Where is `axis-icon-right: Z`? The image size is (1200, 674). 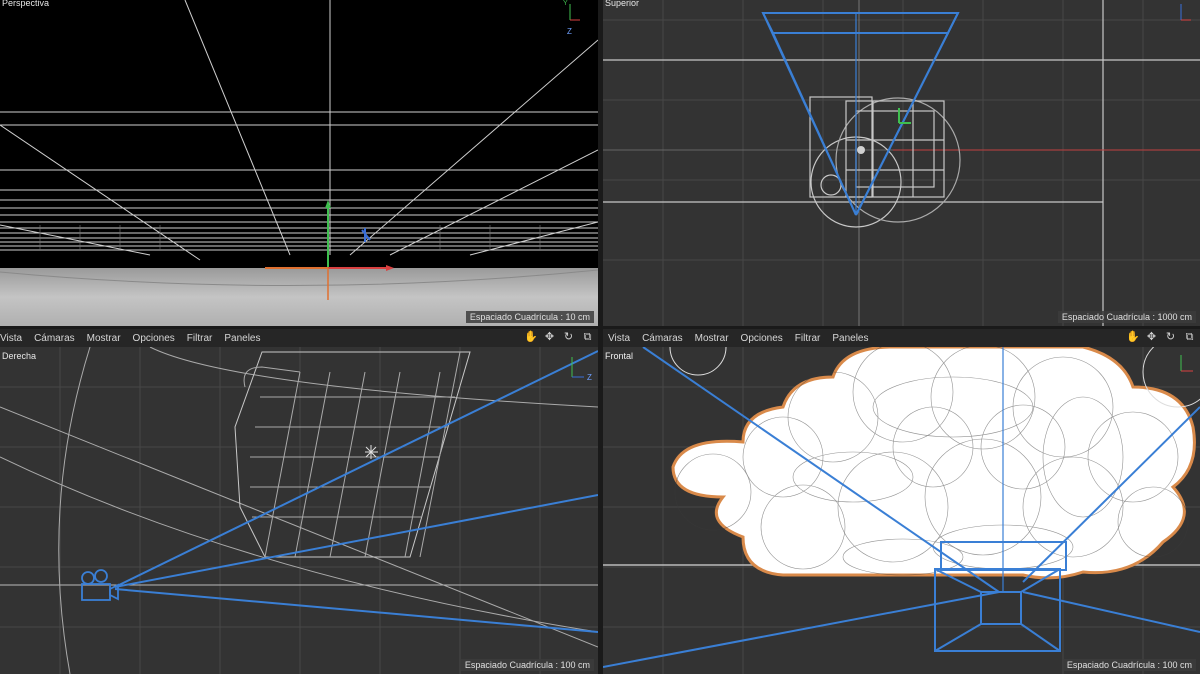 axis-icon-right: Z is located at coordinates (581, 369).